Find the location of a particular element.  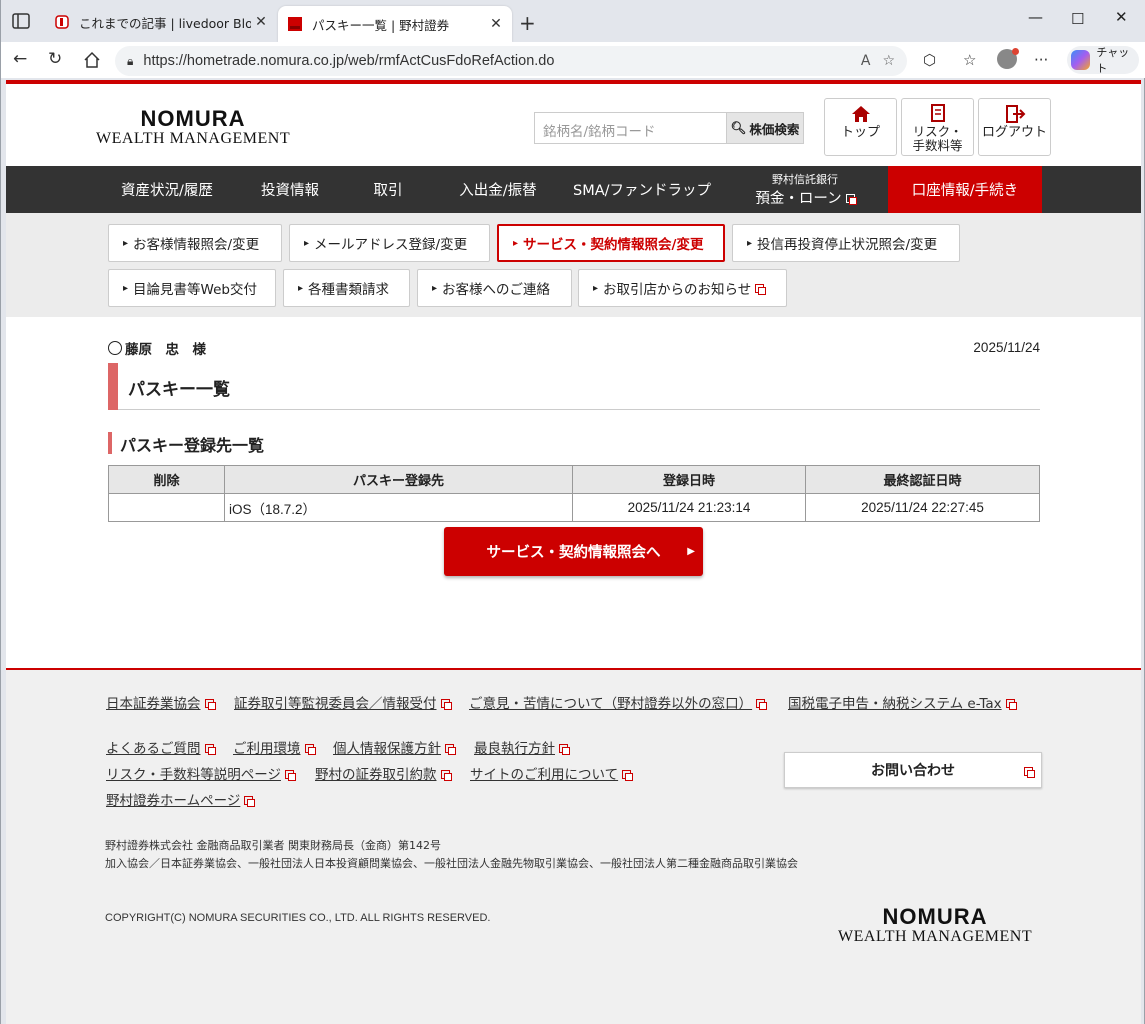

gnav-label: 口座情報/手続き is located at coordinates (965, 191).